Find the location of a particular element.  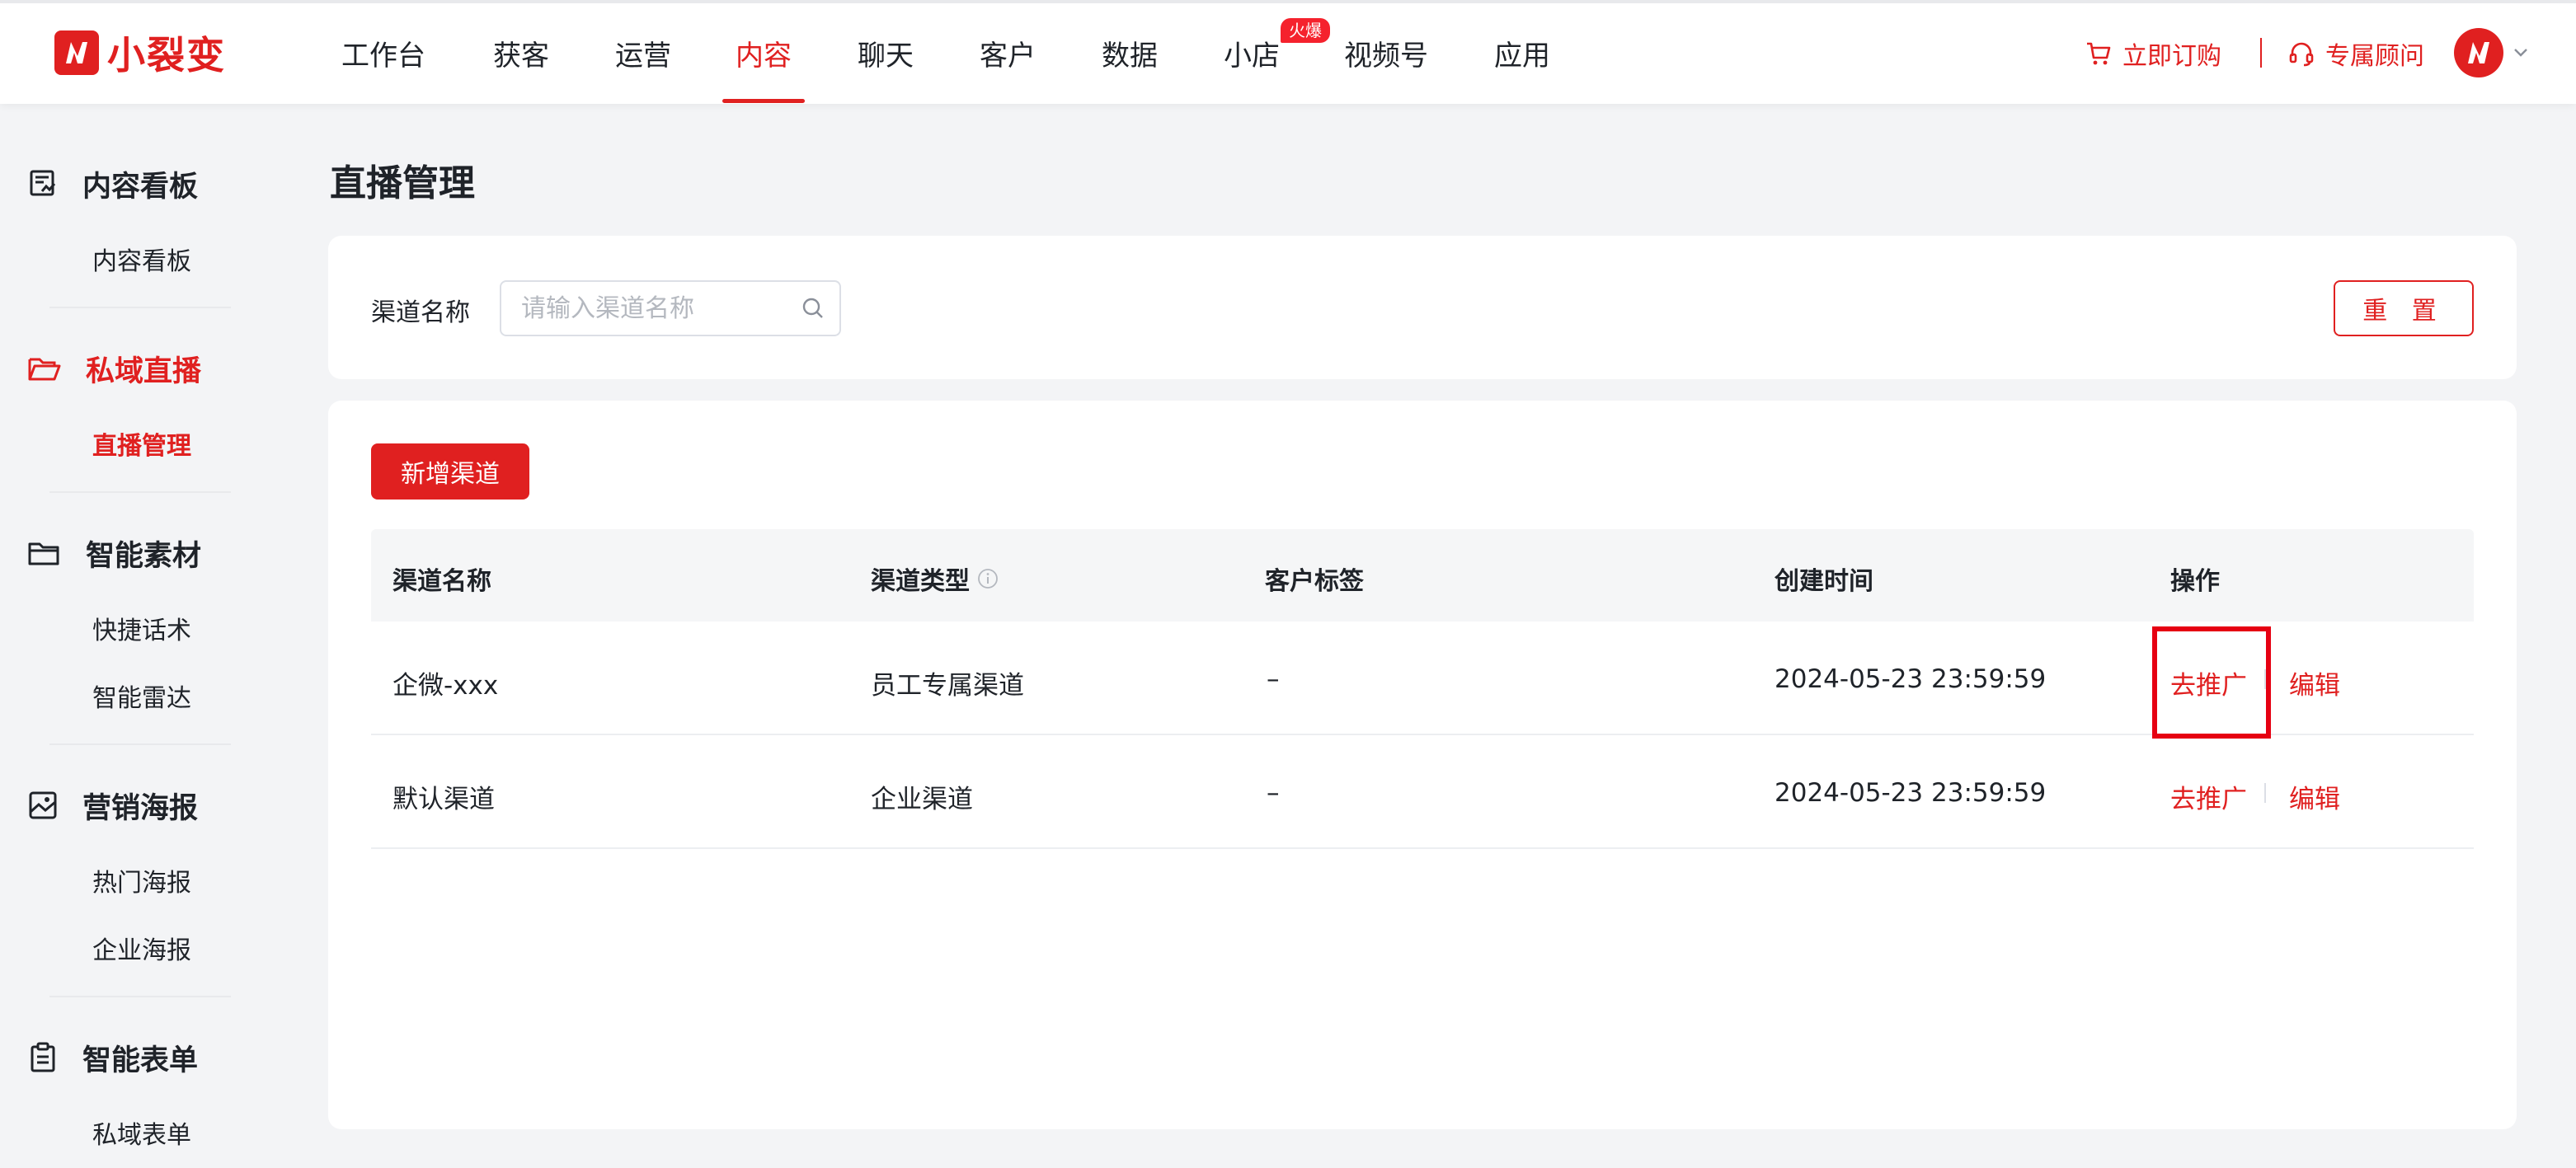

sidebar-group-label: 私域直播 is located at coordinates (144, 371).